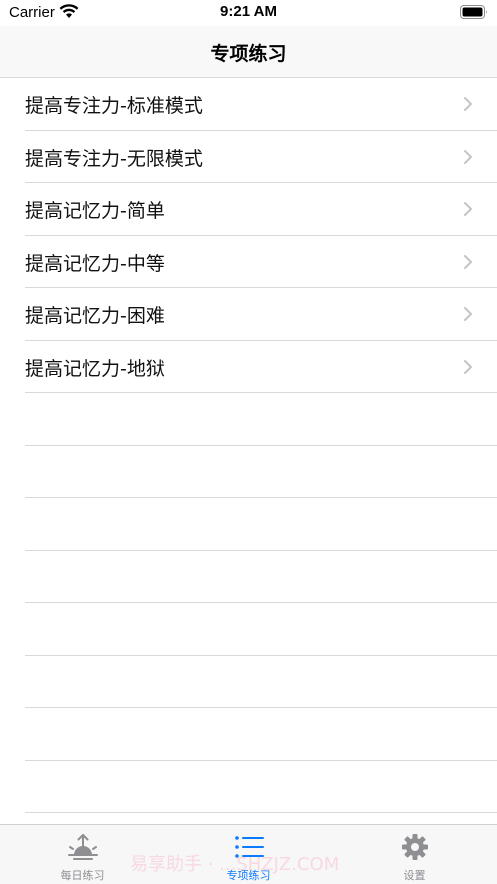  I want to click on tab-settings: 设置, so click(414, 854).